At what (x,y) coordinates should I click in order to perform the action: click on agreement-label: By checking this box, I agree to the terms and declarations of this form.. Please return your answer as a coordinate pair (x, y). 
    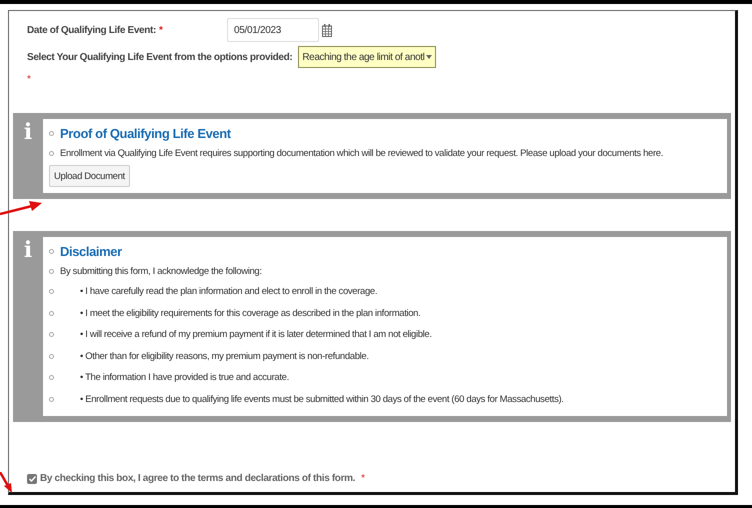
    Looking at the image, I should click on (198, 478).